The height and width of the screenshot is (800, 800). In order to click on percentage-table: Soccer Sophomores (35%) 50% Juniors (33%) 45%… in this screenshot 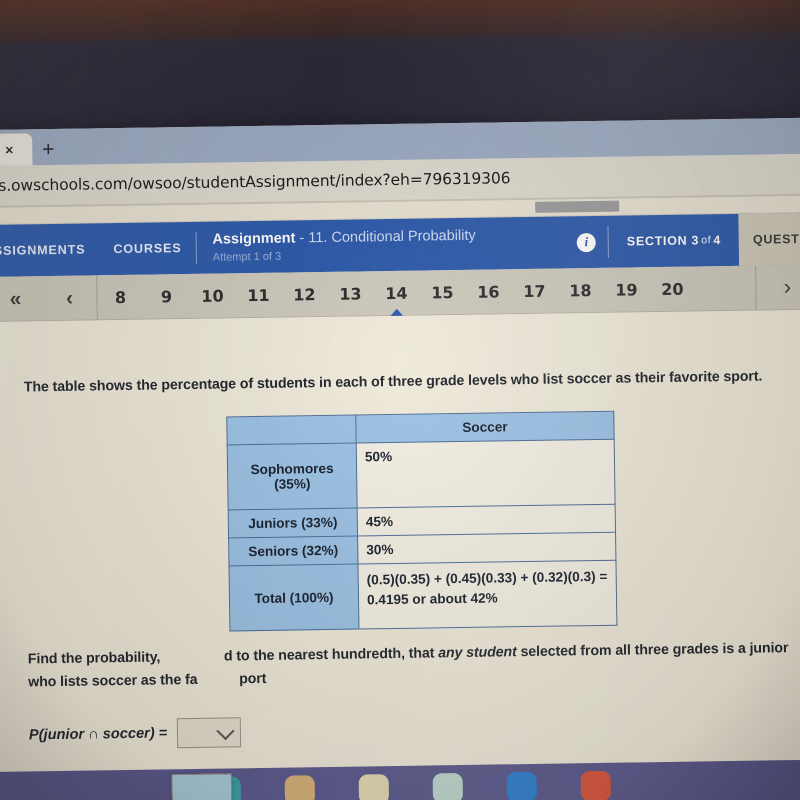, I will do `click(422, 521)`.